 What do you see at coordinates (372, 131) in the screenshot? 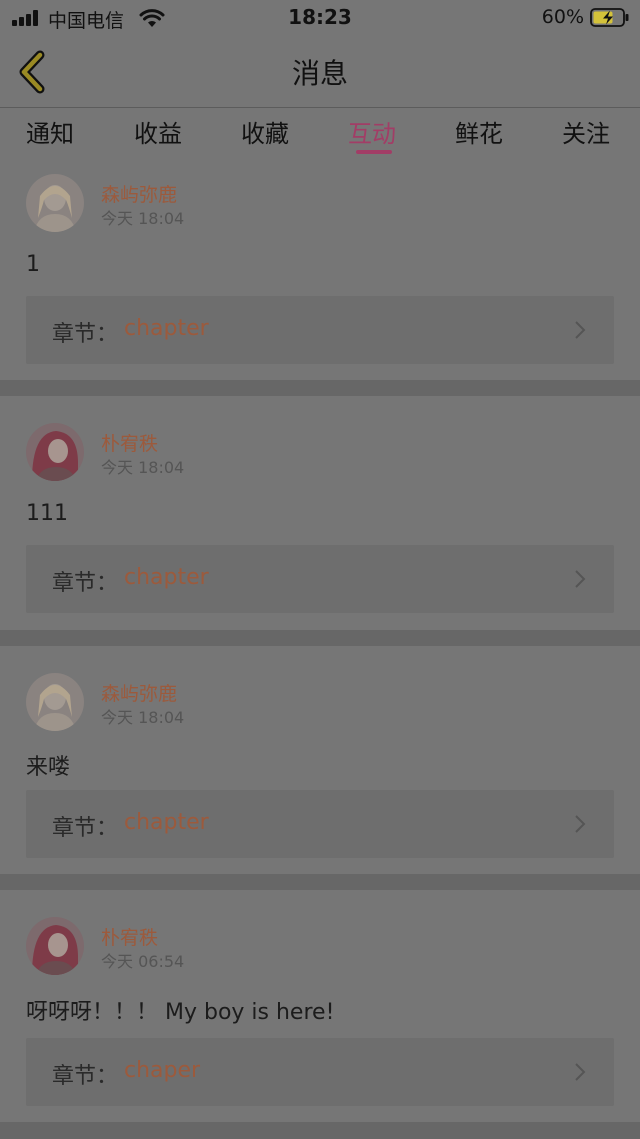
I see `tab-interactions: 互动` at bounding box center [372, 131].